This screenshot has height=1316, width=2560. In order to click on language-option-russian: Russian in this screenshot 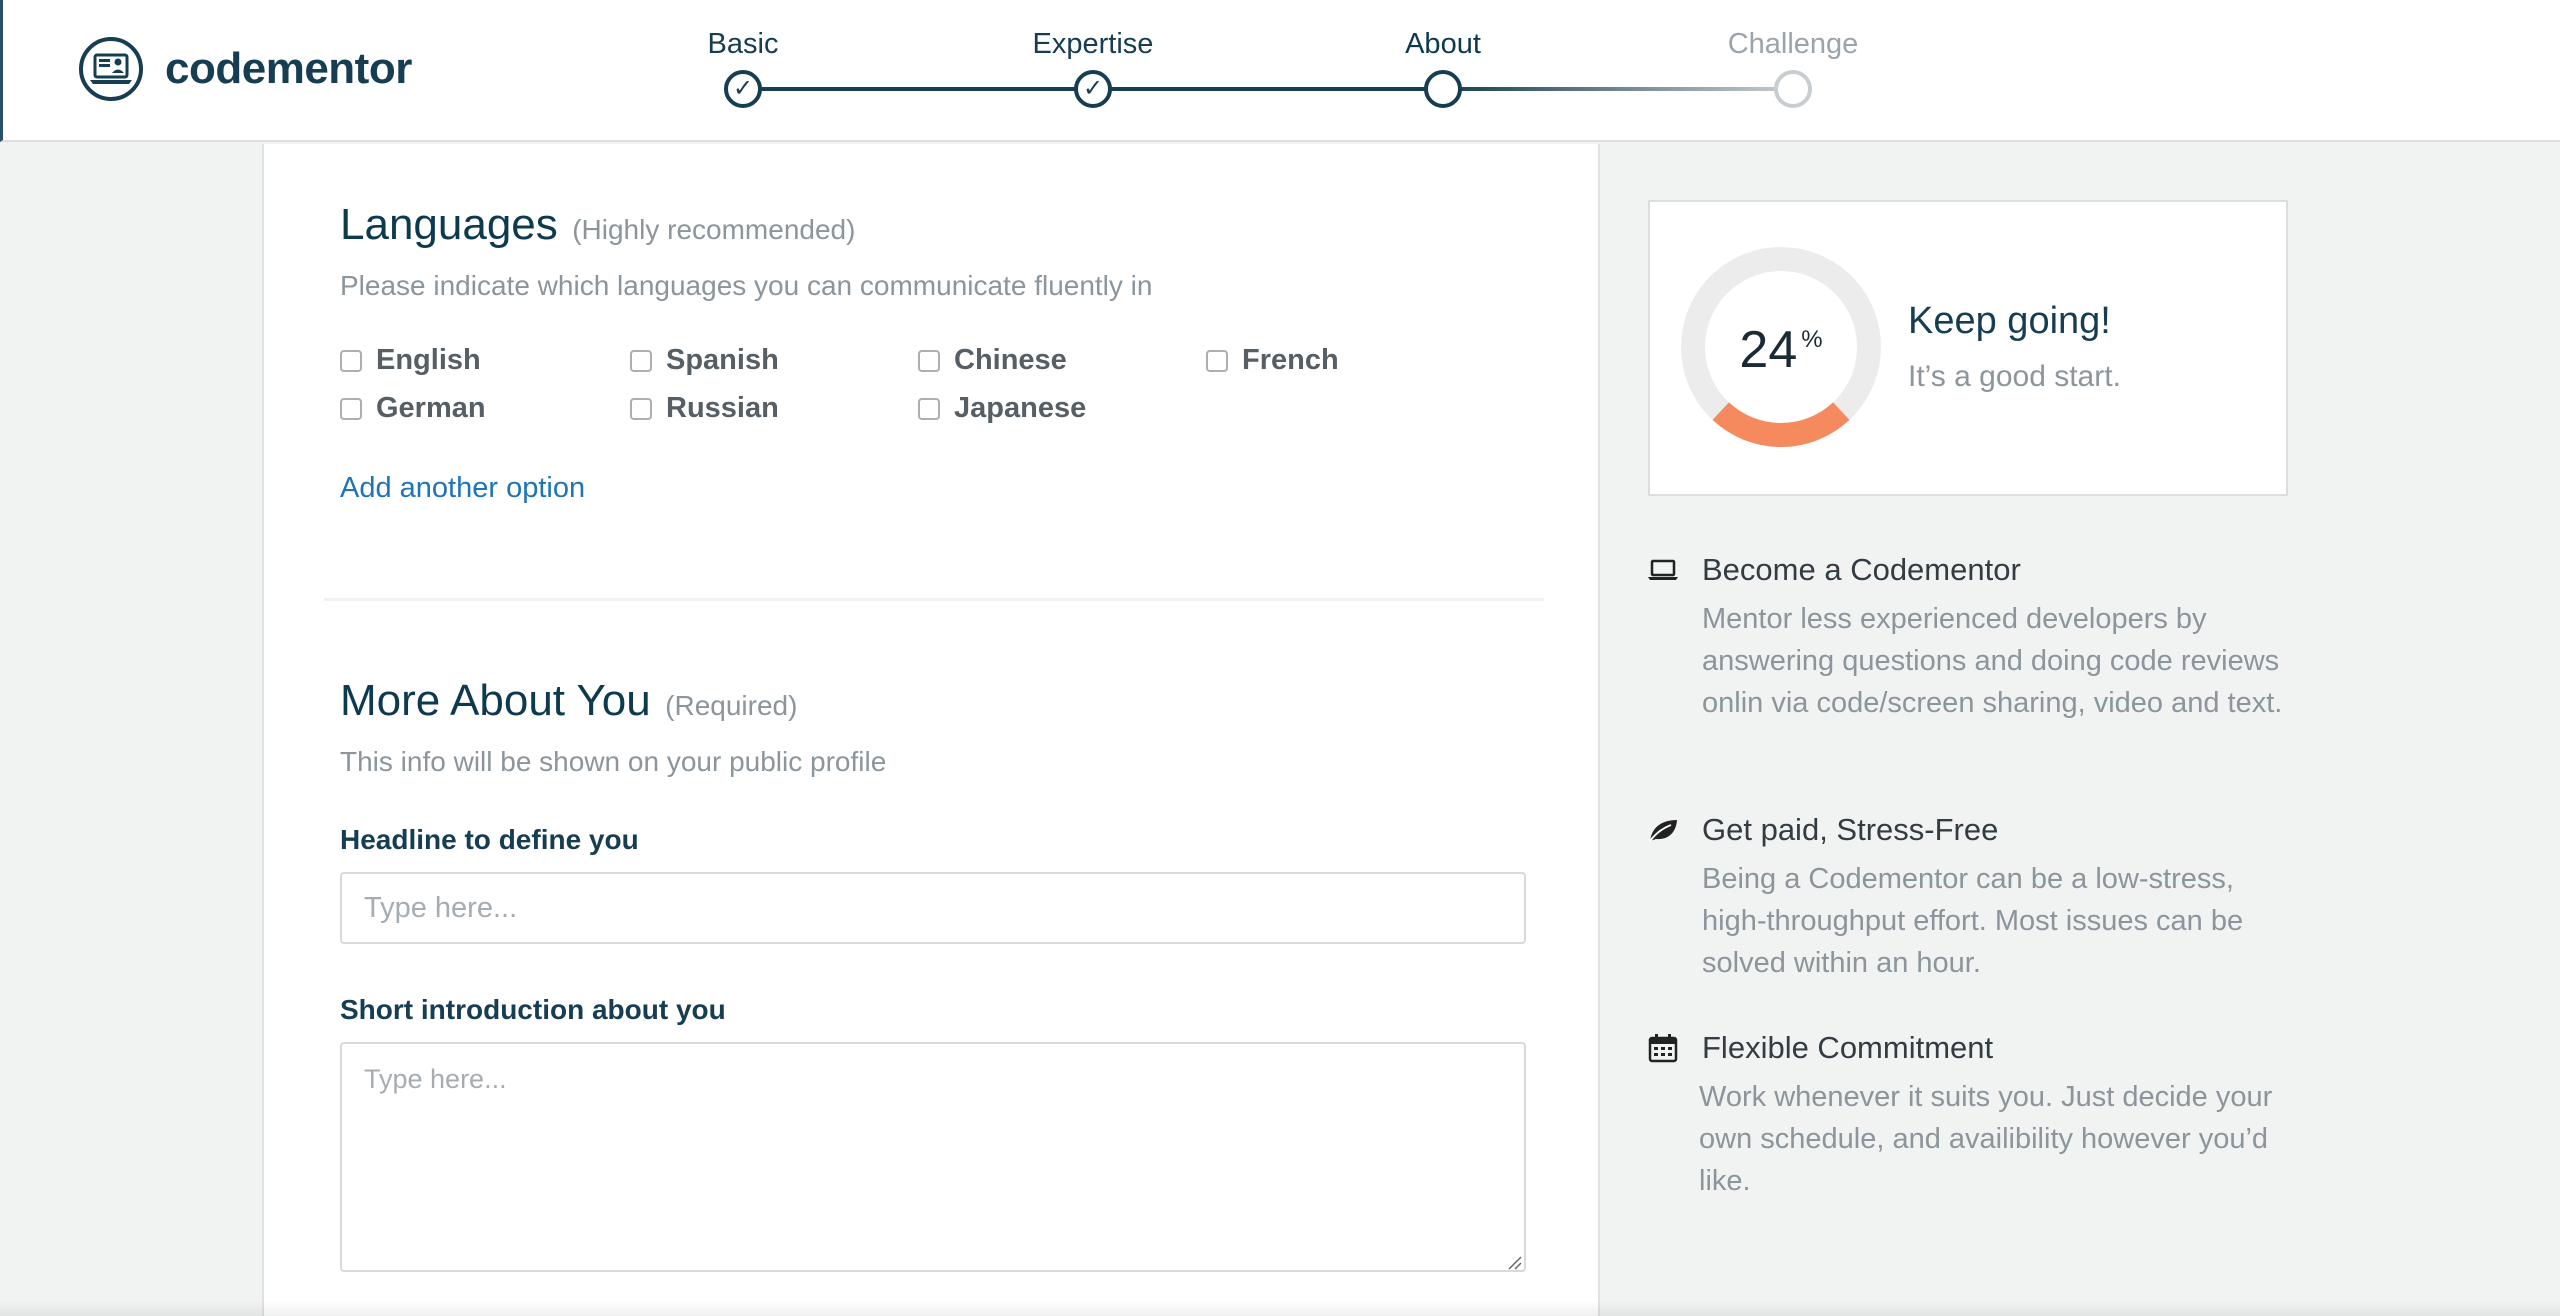, I will do `click(704, 408)`.